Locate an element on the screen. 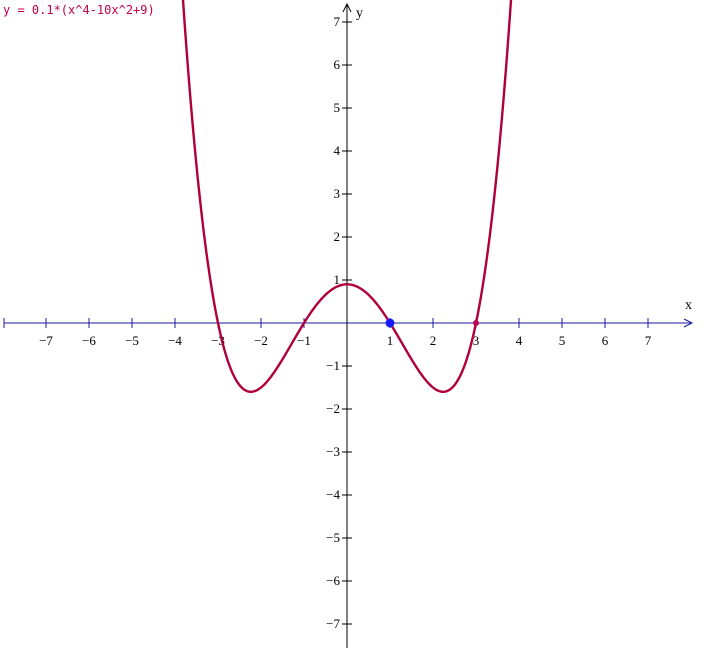 This screenshot has height=655, width=705. y-tick-label: −6 is located at coordinates (333, 580).